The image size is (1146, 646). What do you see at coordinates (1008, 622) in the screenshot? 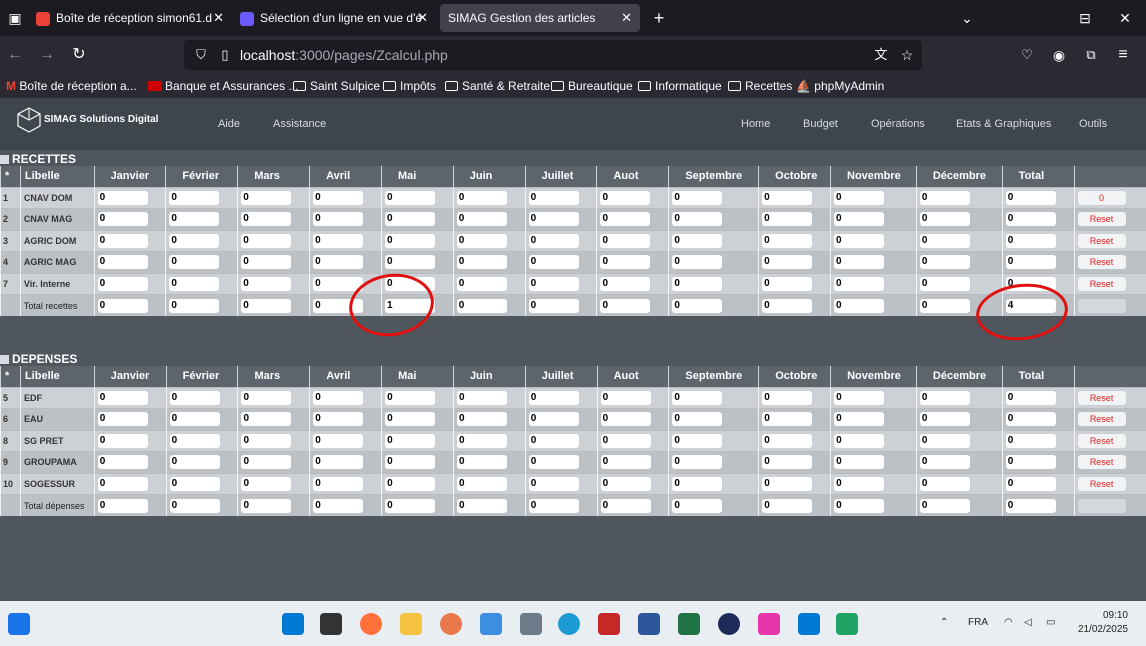
I see `wifi-icon: ◠` at bounding box center [1008, 622].